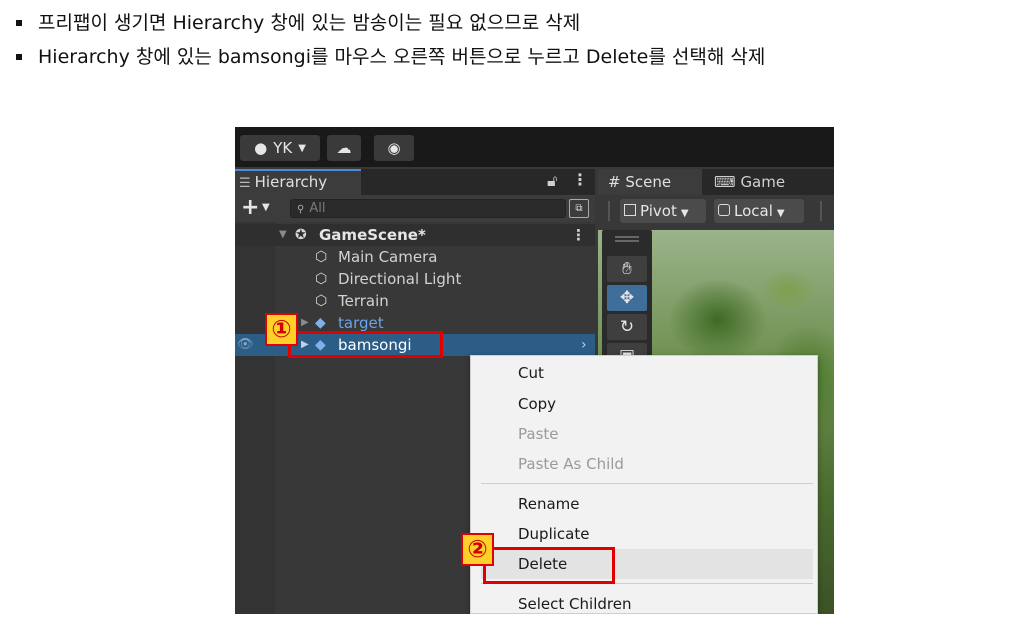  I want to click on tab-scene: # Scene, so click(650, 182).